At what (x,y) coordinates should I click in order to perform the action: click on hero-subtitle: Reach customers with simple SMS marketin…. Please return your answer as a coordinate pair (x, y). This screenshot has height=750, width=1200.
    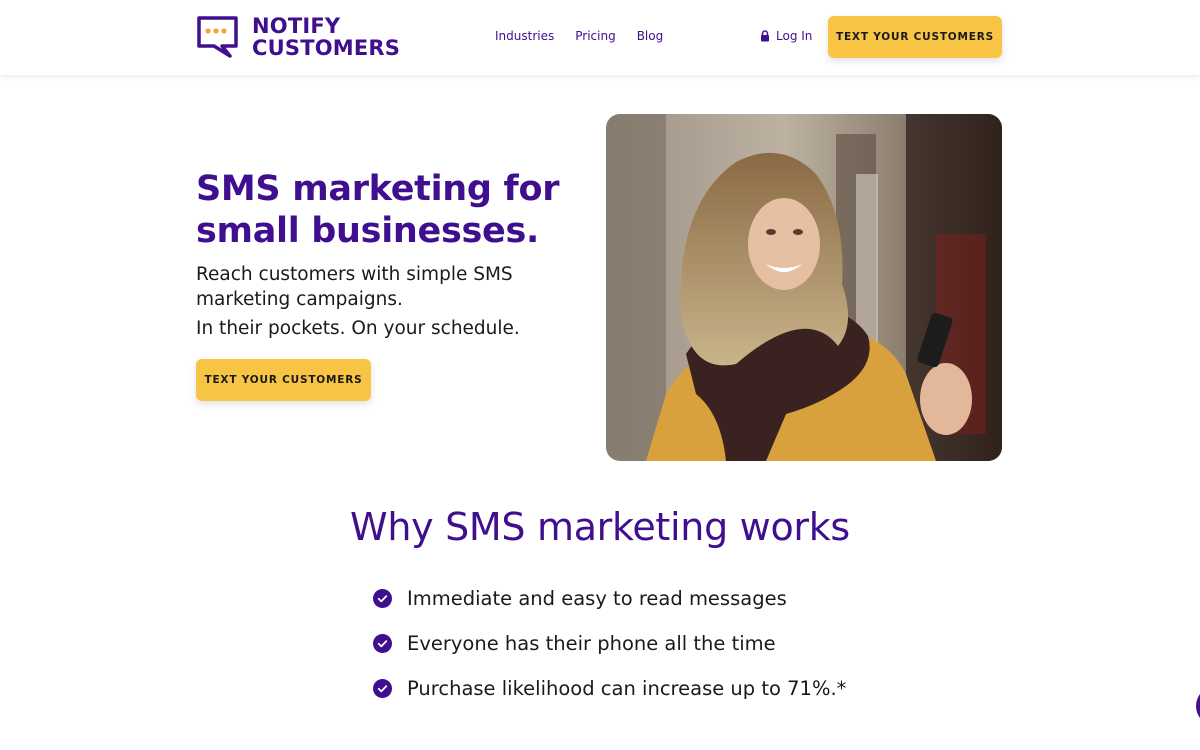
    Looking at the image, I should click on (354, 287).